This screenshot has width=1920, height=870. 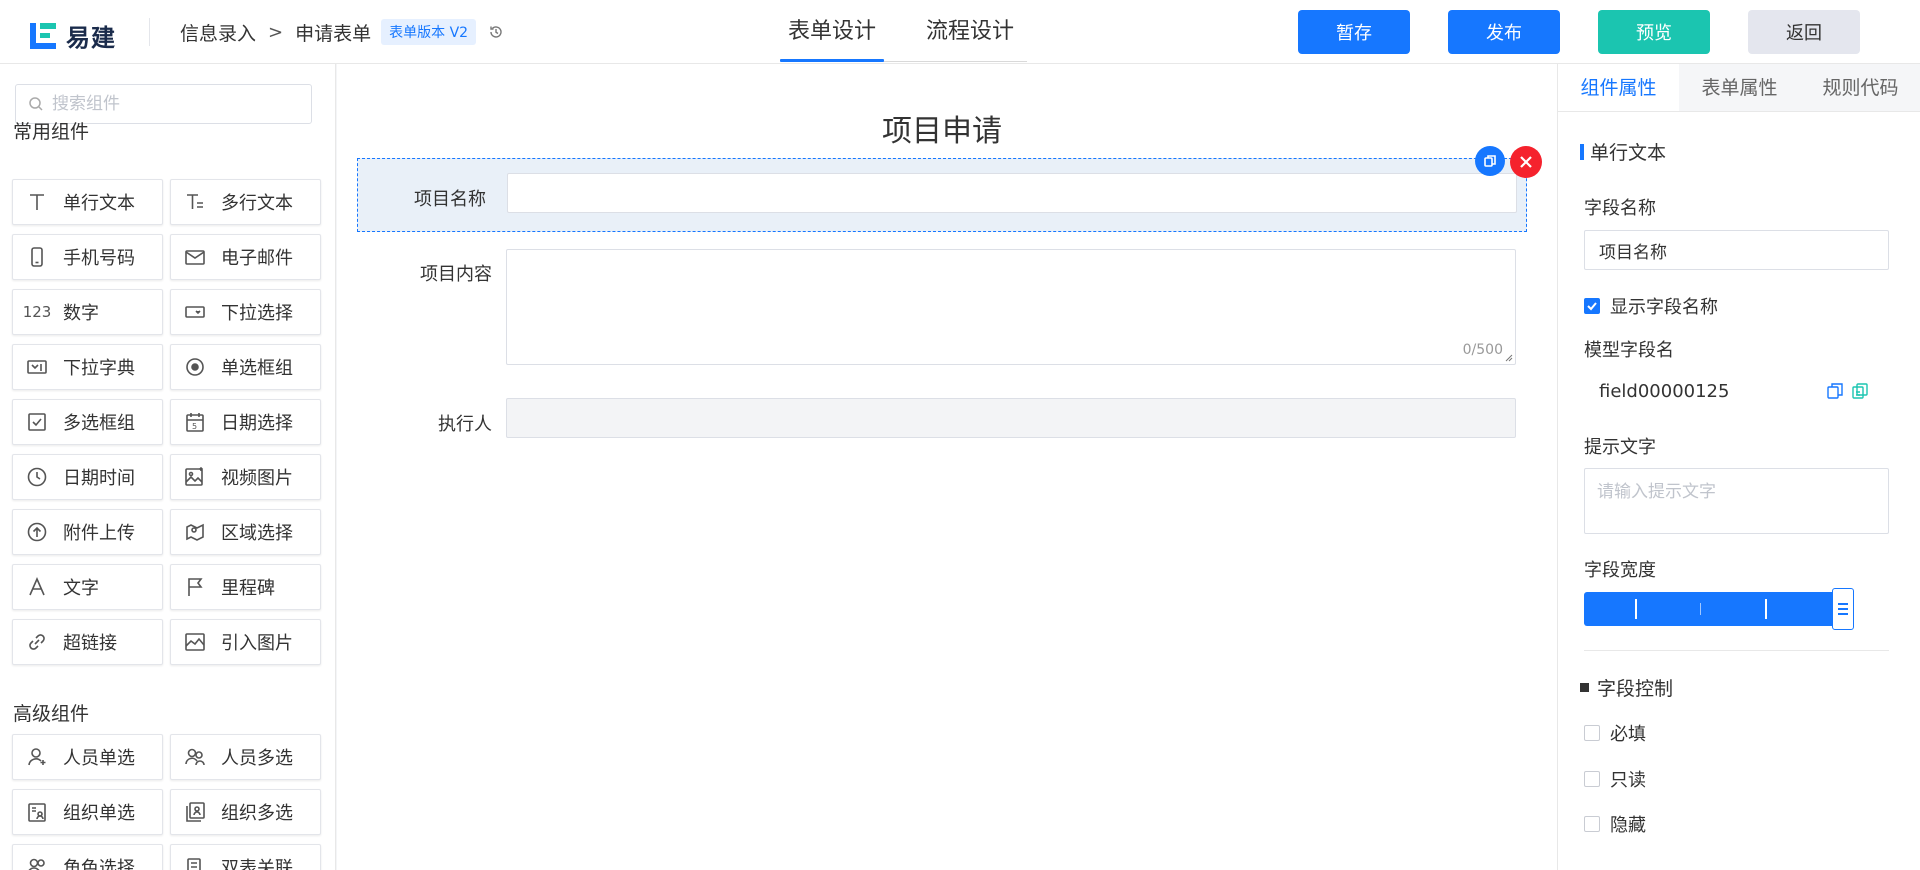 What do you see at coordinates (37, 202) in the screenshot?
I see `text-icon` at bounding box center [37, 202].